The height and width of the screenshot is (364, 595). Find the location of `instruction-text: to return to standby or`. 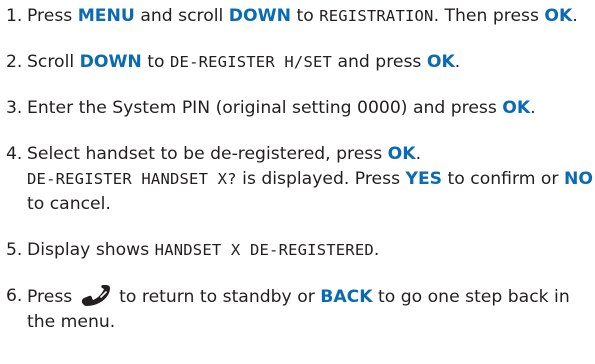

instruction-text: to return to standby or is located at coordinates (217, 297).